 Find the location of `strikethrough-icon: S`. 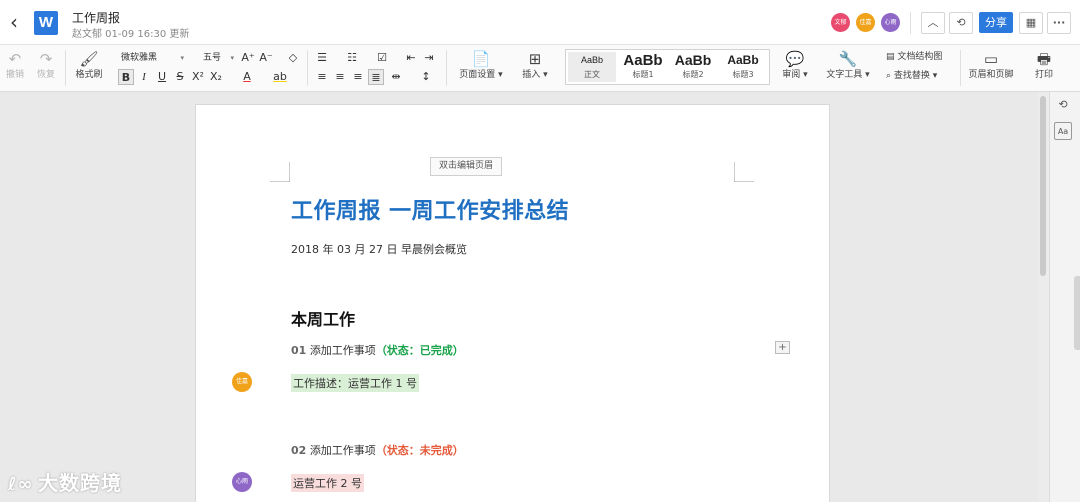

strikethrough-icon: S is located at coordinates (180, 77).